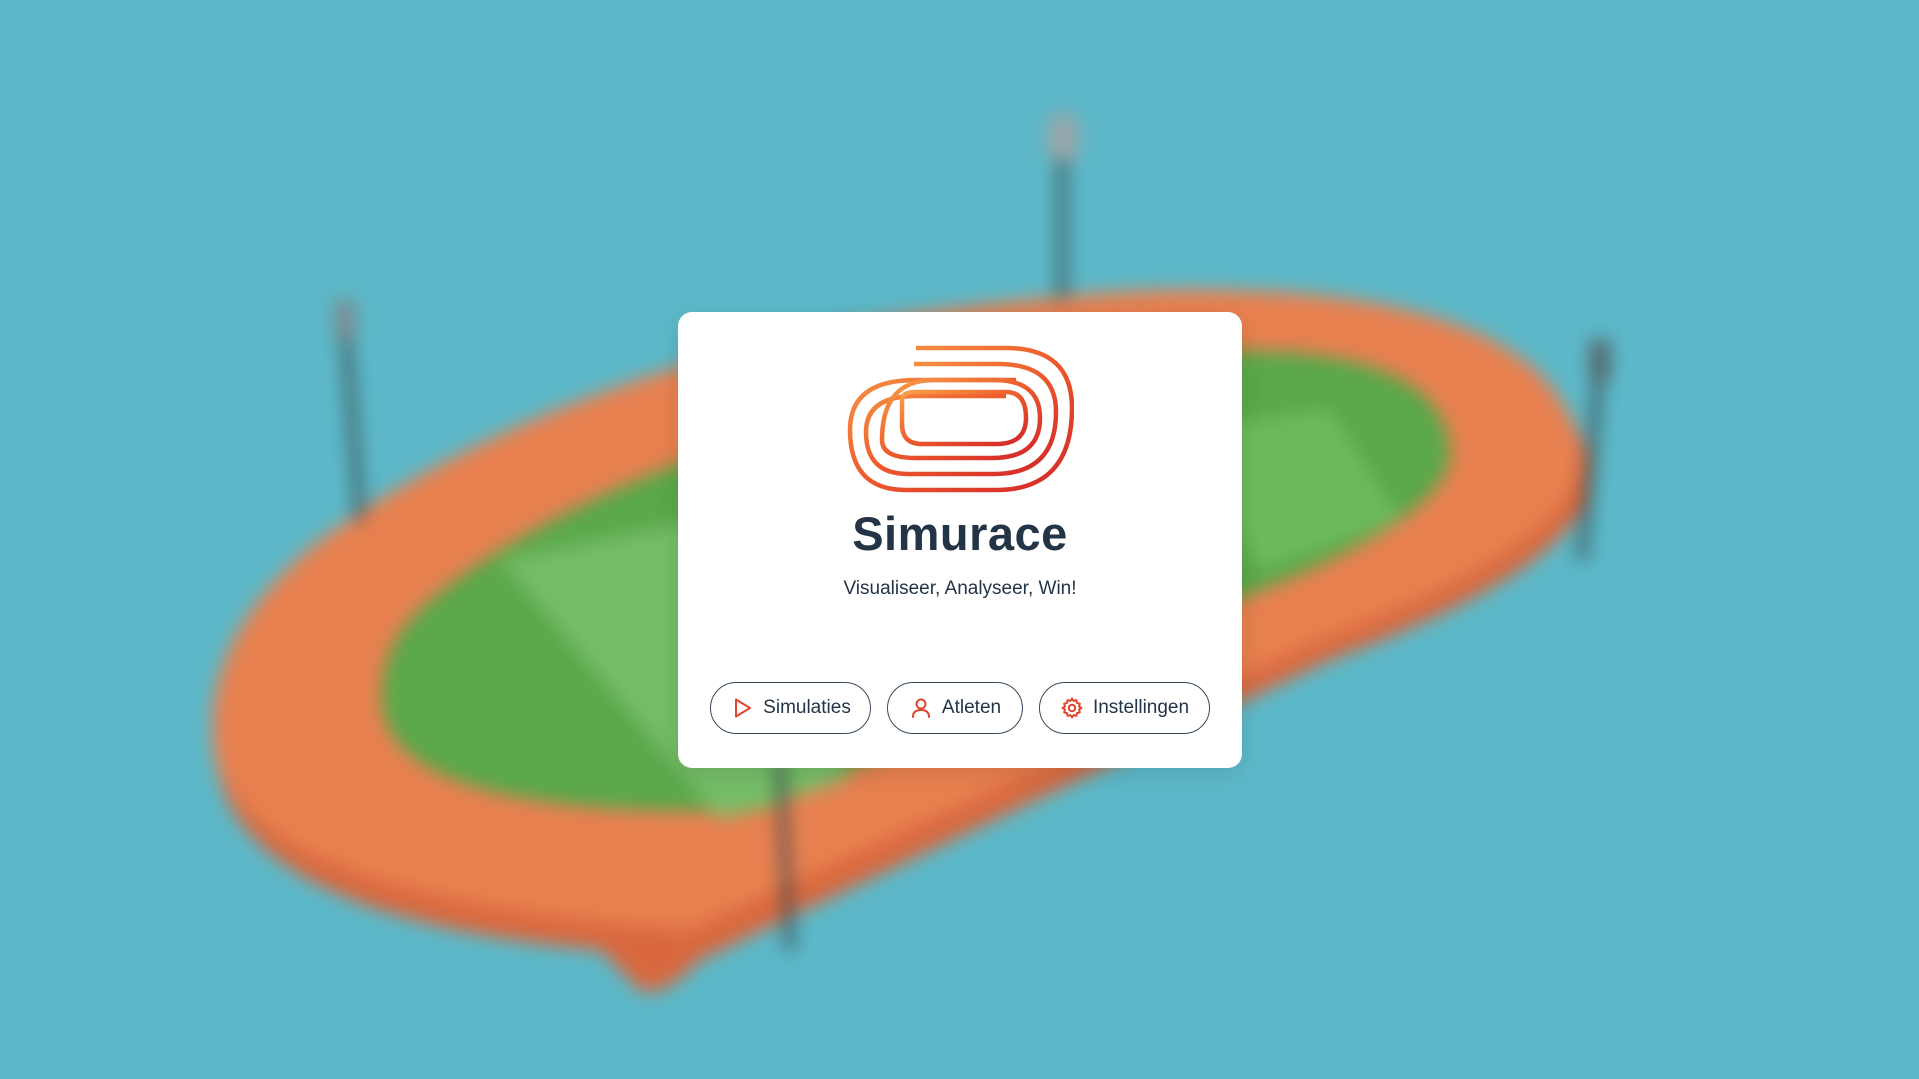  I want to click on simurace-logo-icon, so click(960, 419).